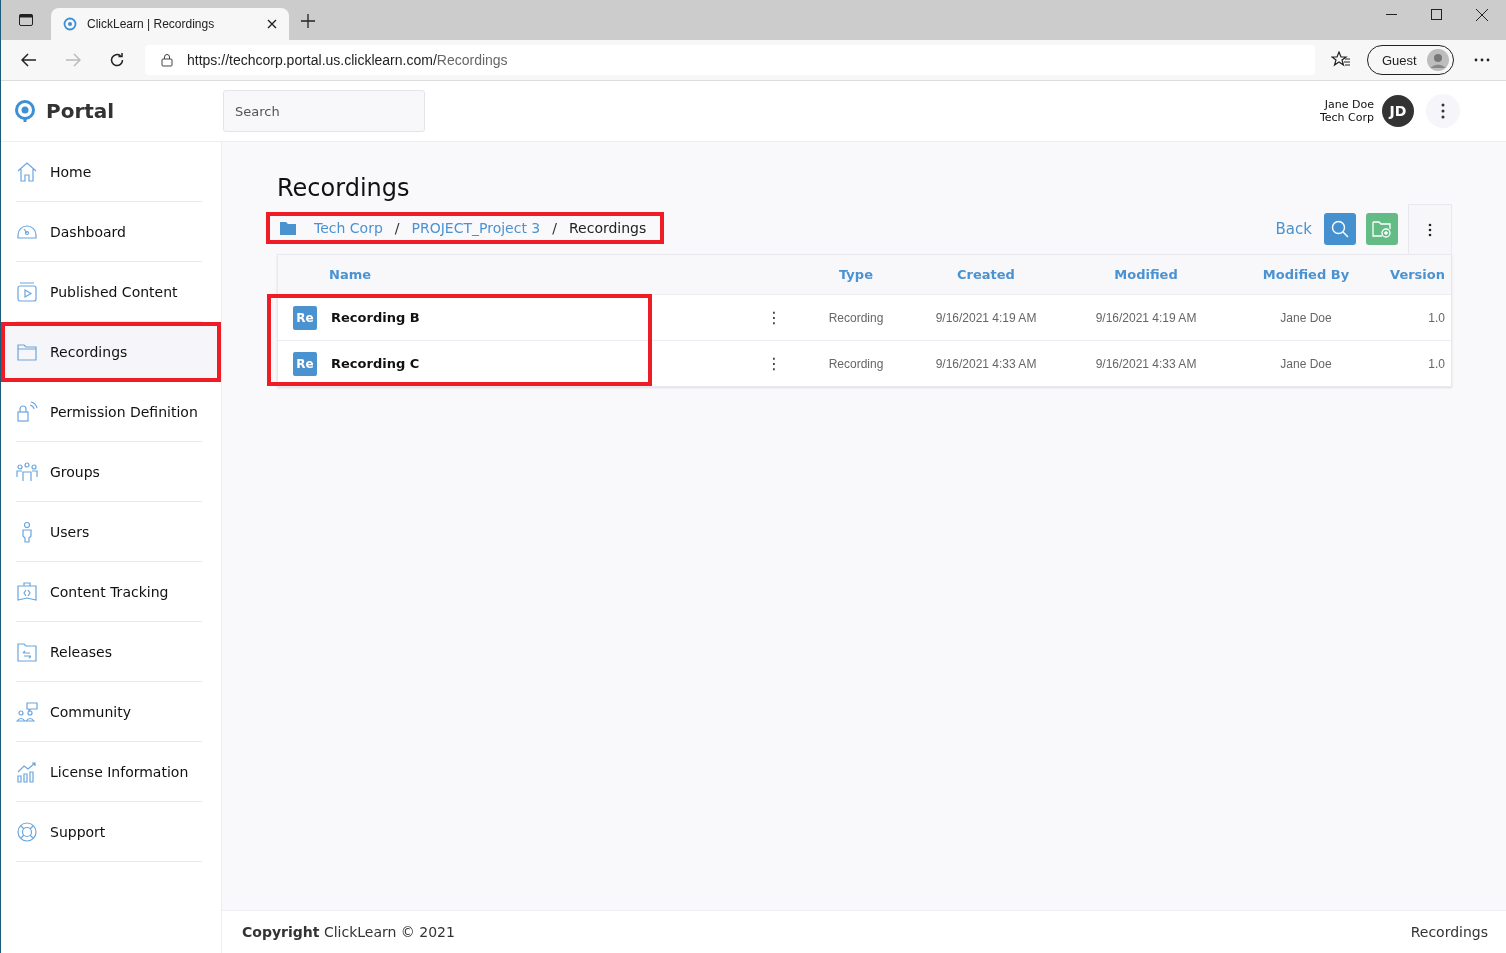 Image resolution: width=1506 pixels, height=953 pixels. I want to click on nav-item: Users, so click(109, 532).